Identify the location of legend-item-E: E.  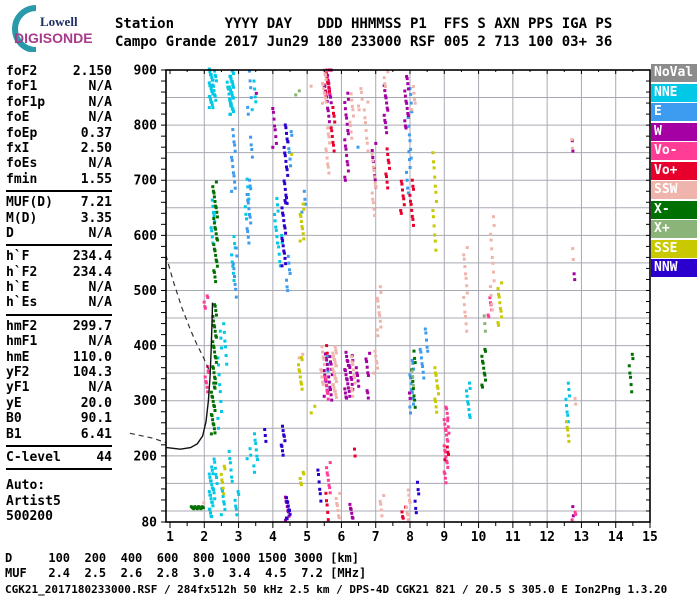
(674, 112).